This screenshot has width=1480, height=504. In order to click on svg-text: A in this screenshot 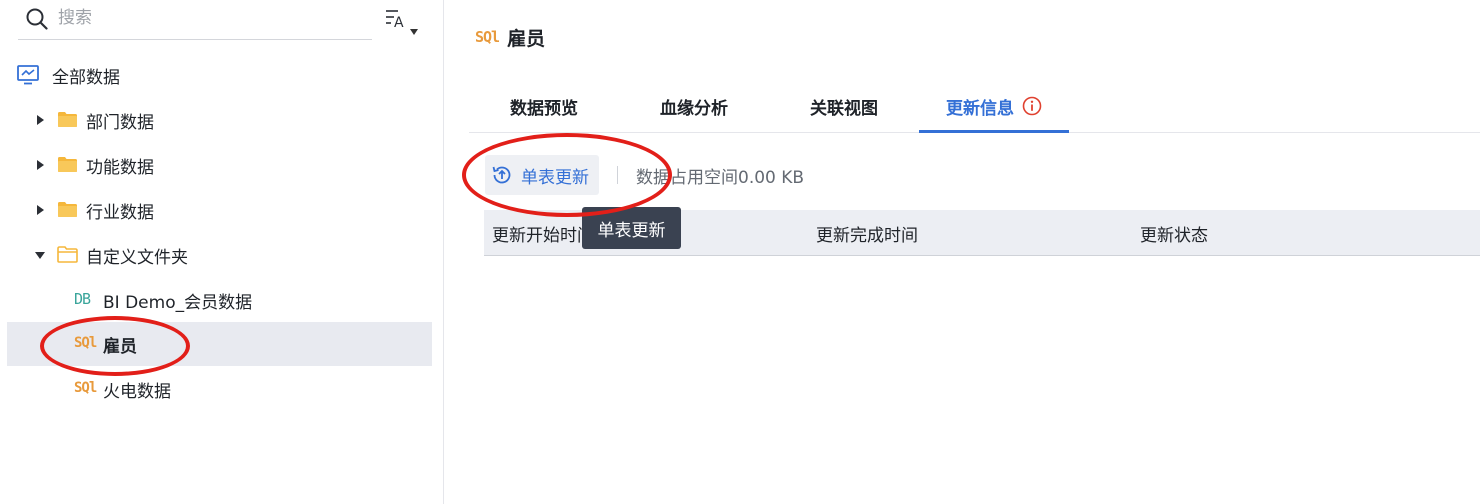, I will do `click(399, 23)`.